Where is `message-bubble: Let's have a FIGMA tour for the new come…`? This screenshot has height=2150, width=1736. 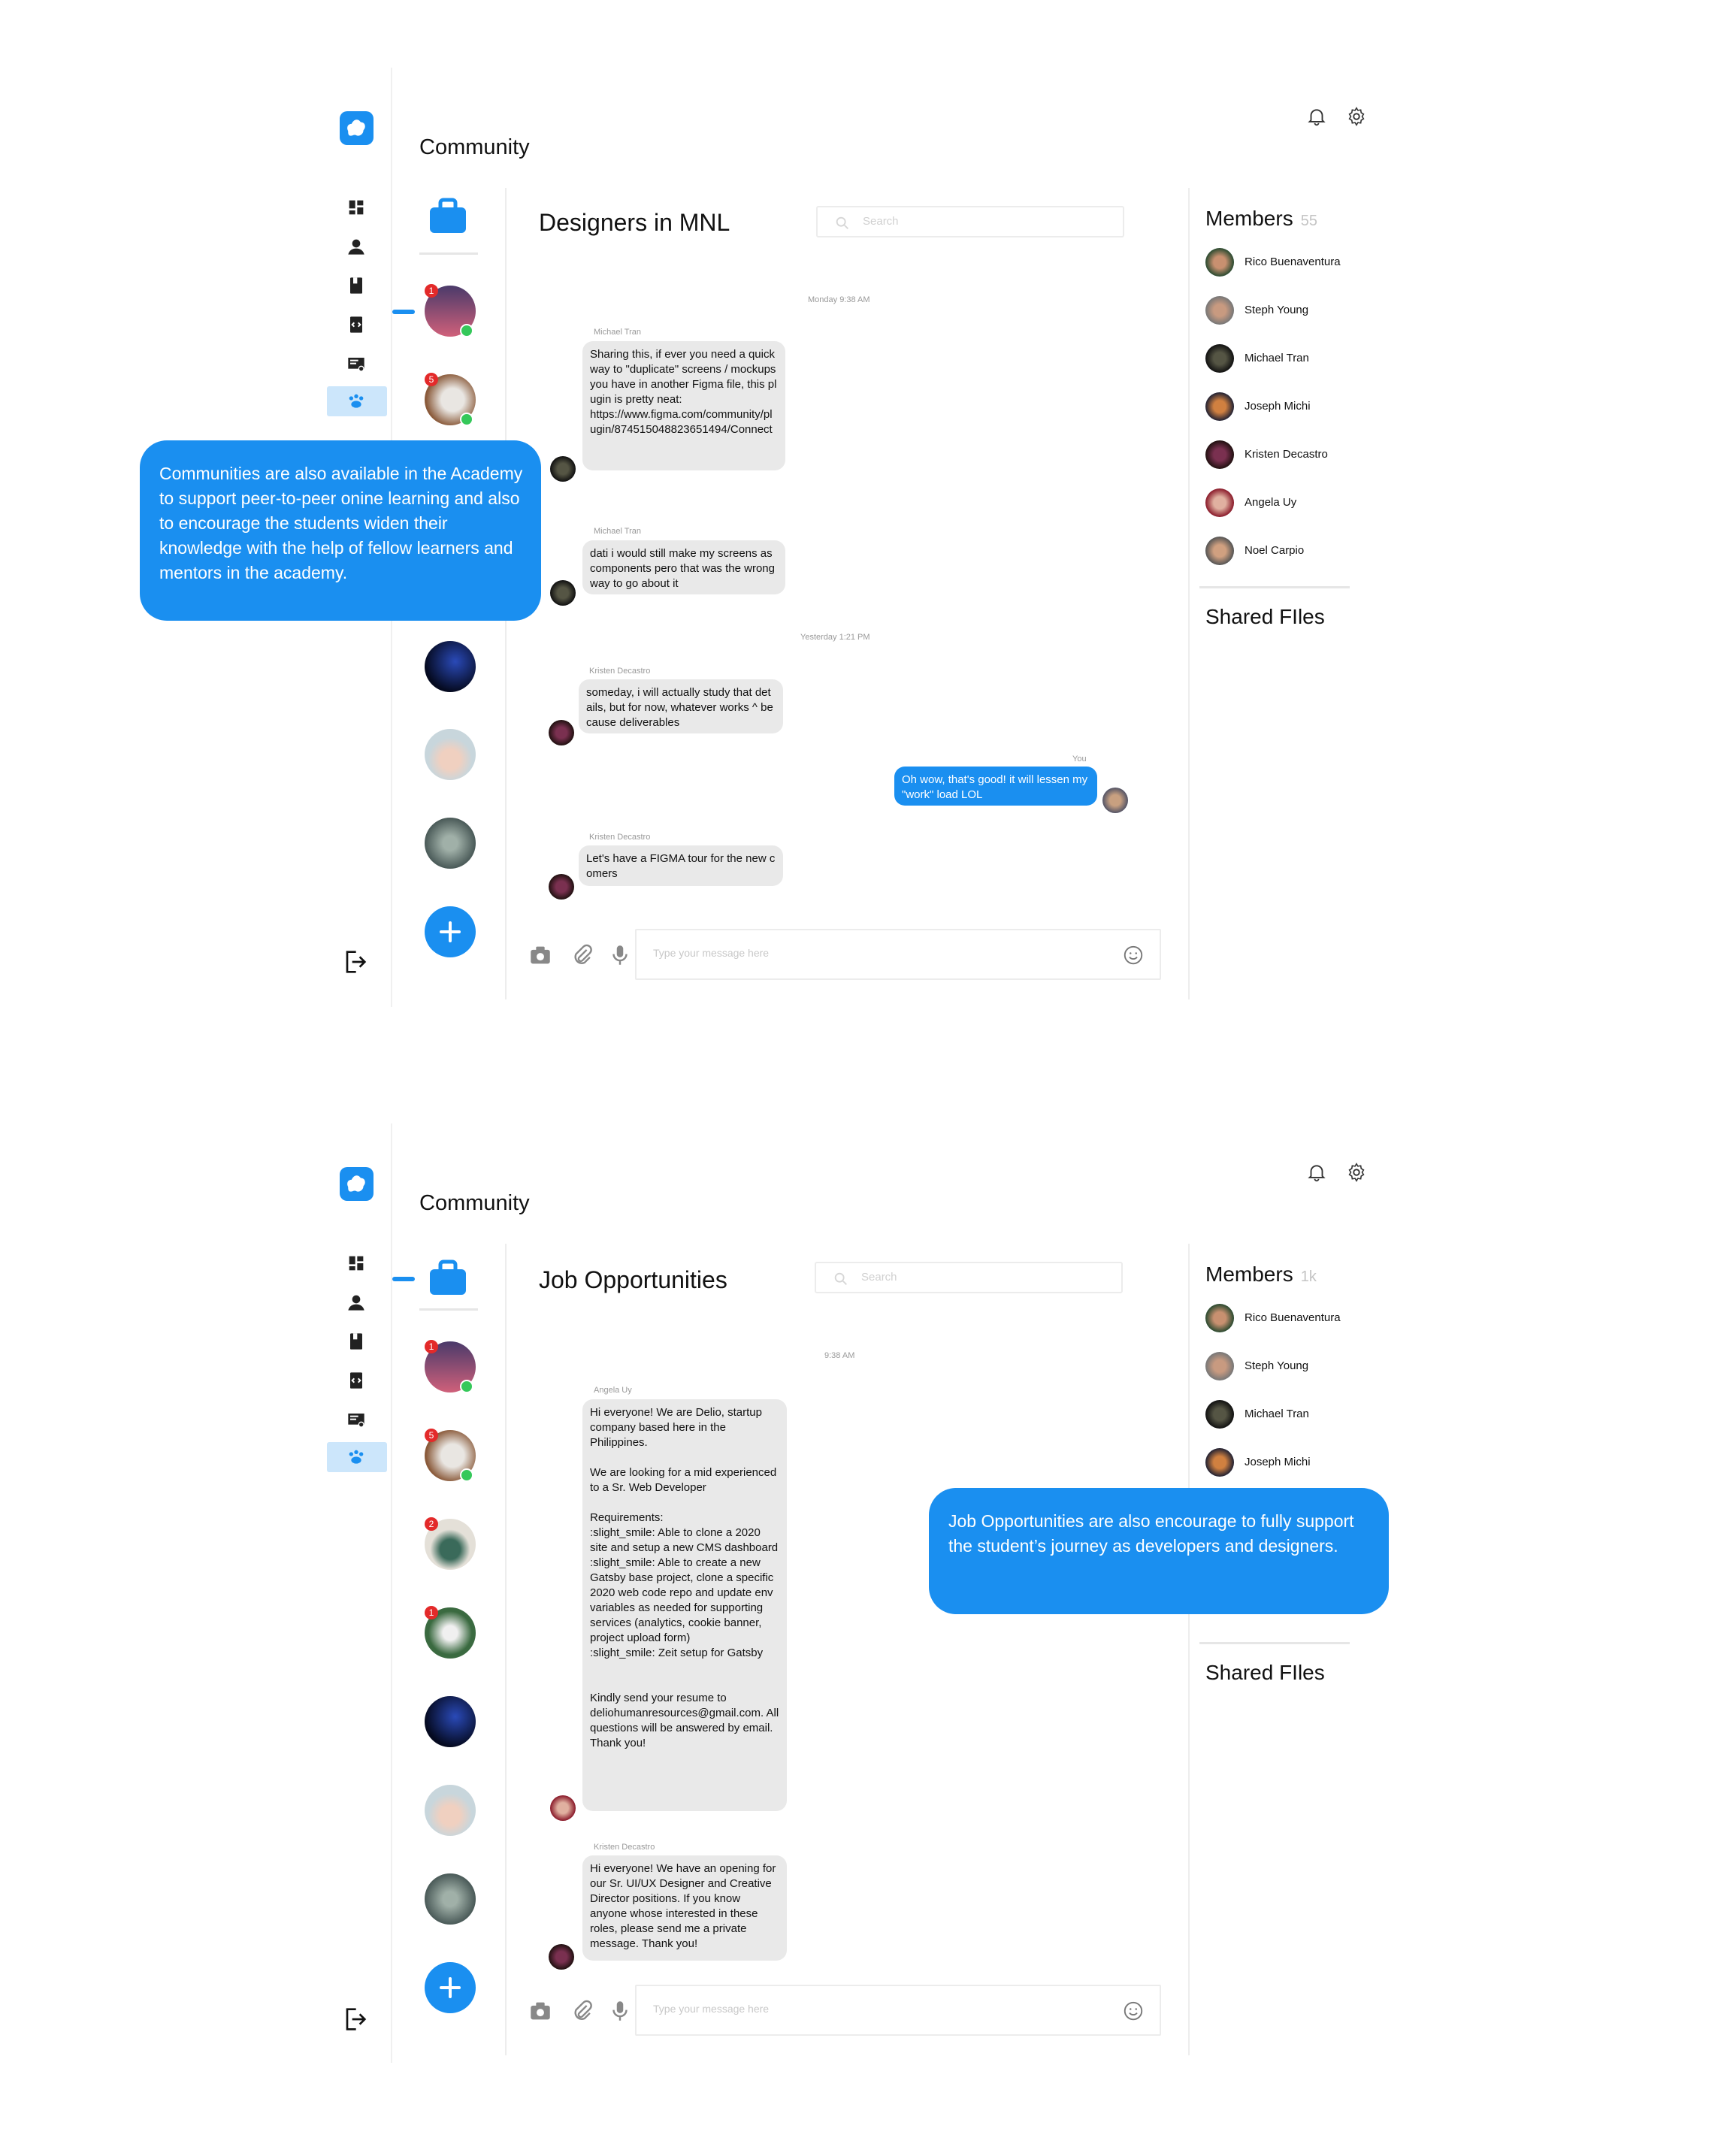 message-bubble: Let's have a FIGMA tour for the new come… is located at coordinates (681, 865).